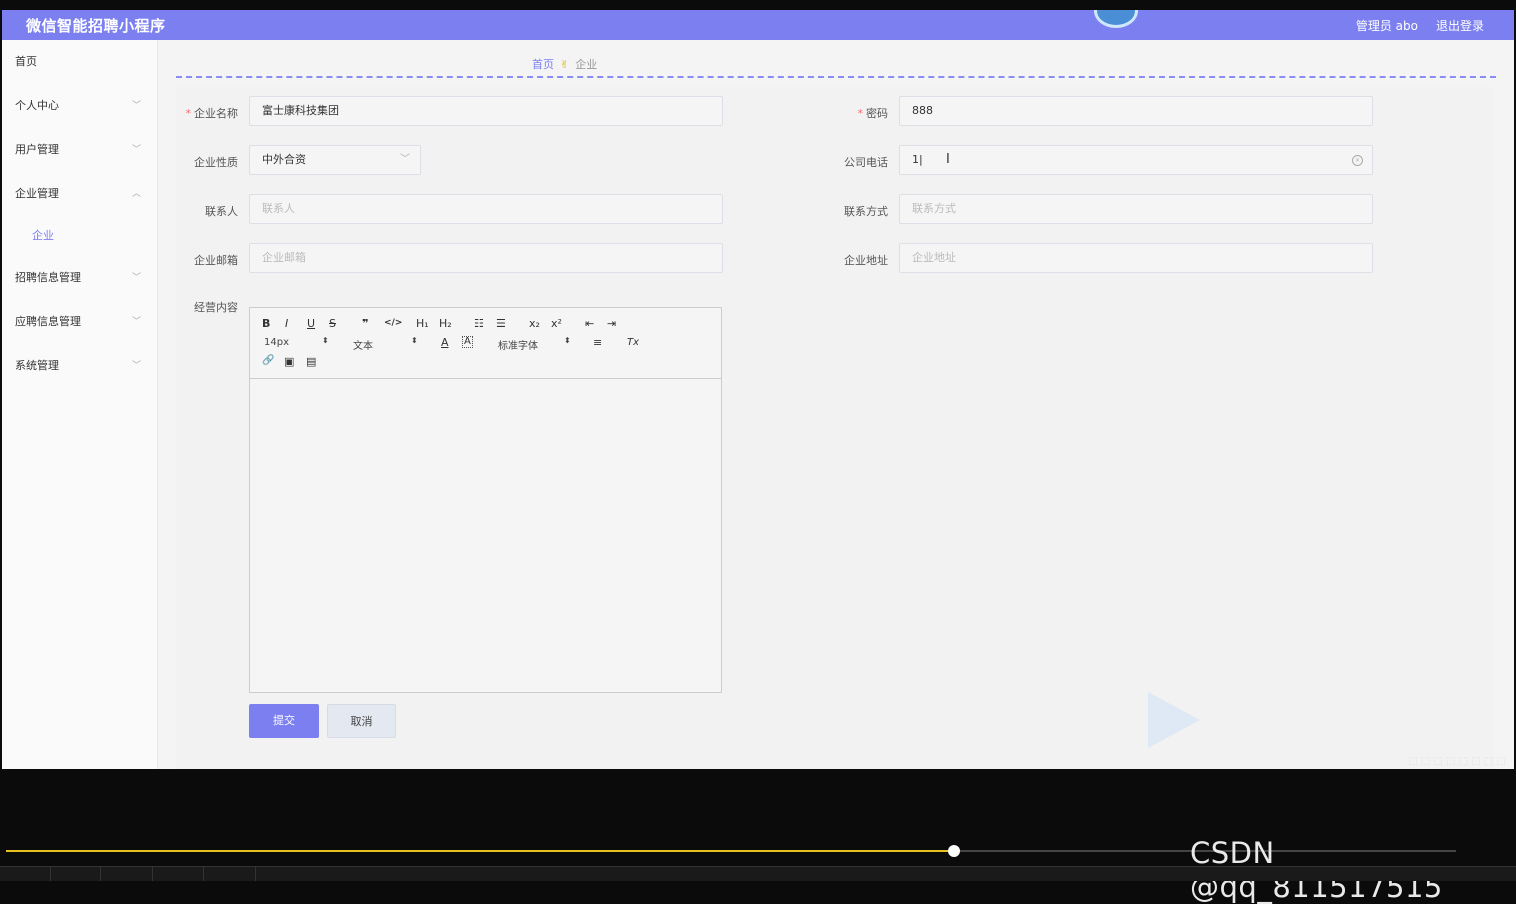 The height and width of the screenshot is (904, 1516). Describe the element at coordinates (1116, 19) in the screenshot. I see `avatar-icon` at that location.